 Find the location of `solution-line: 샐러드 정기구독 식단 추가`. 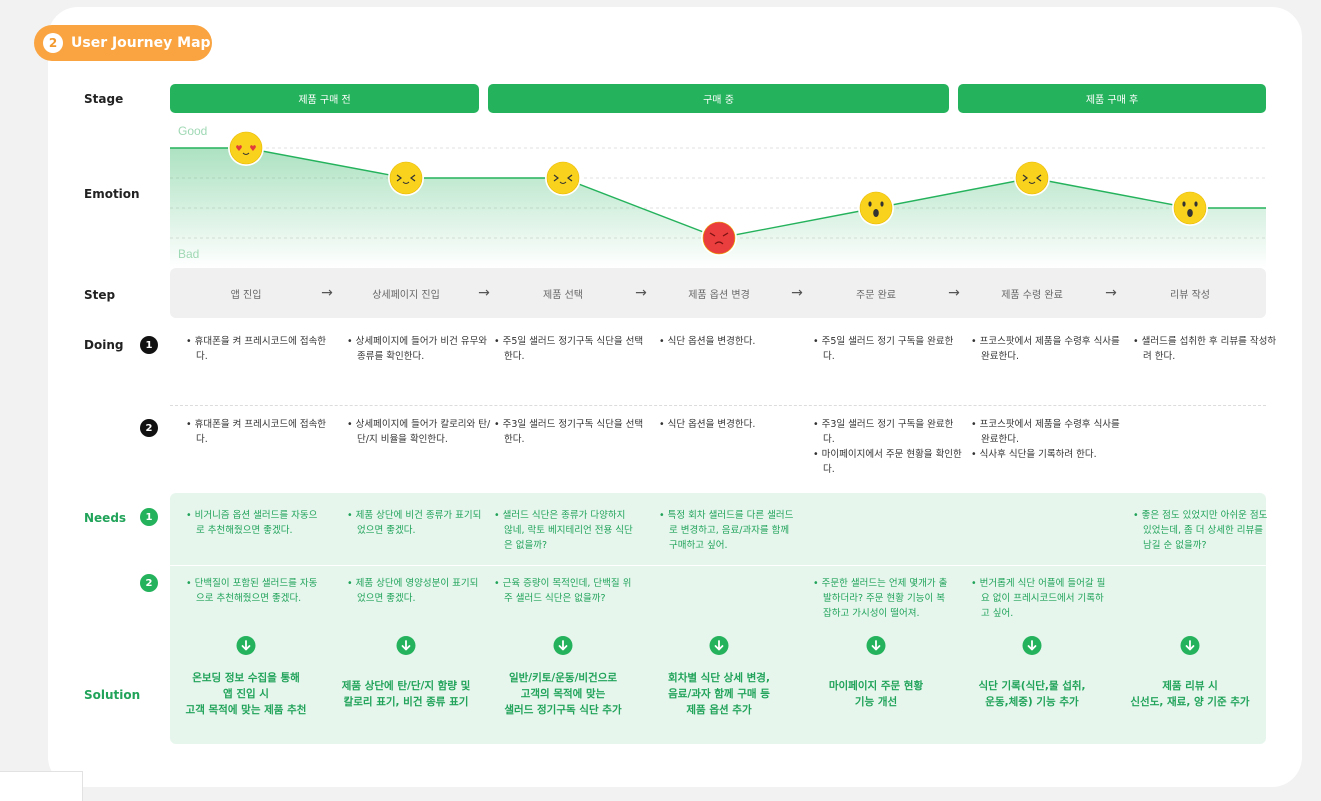

solution-line: 샐러드 정기구독 식단 추가 is located at coordinates (563, 710).